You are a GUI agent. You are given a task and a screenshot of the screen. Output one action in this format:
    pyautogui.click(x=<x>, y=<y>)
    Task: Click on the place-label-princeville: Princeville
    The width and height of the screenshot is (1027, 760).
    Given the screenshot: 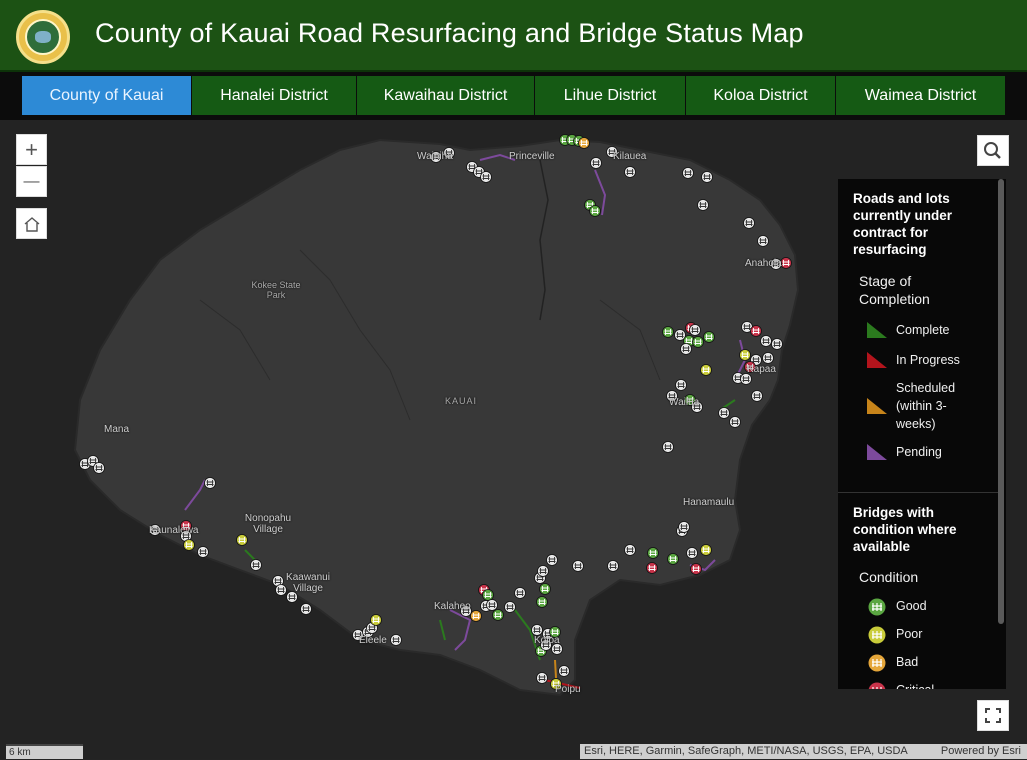 What is the action you would take?
    pyautogui.click(x=532, y=156)
    